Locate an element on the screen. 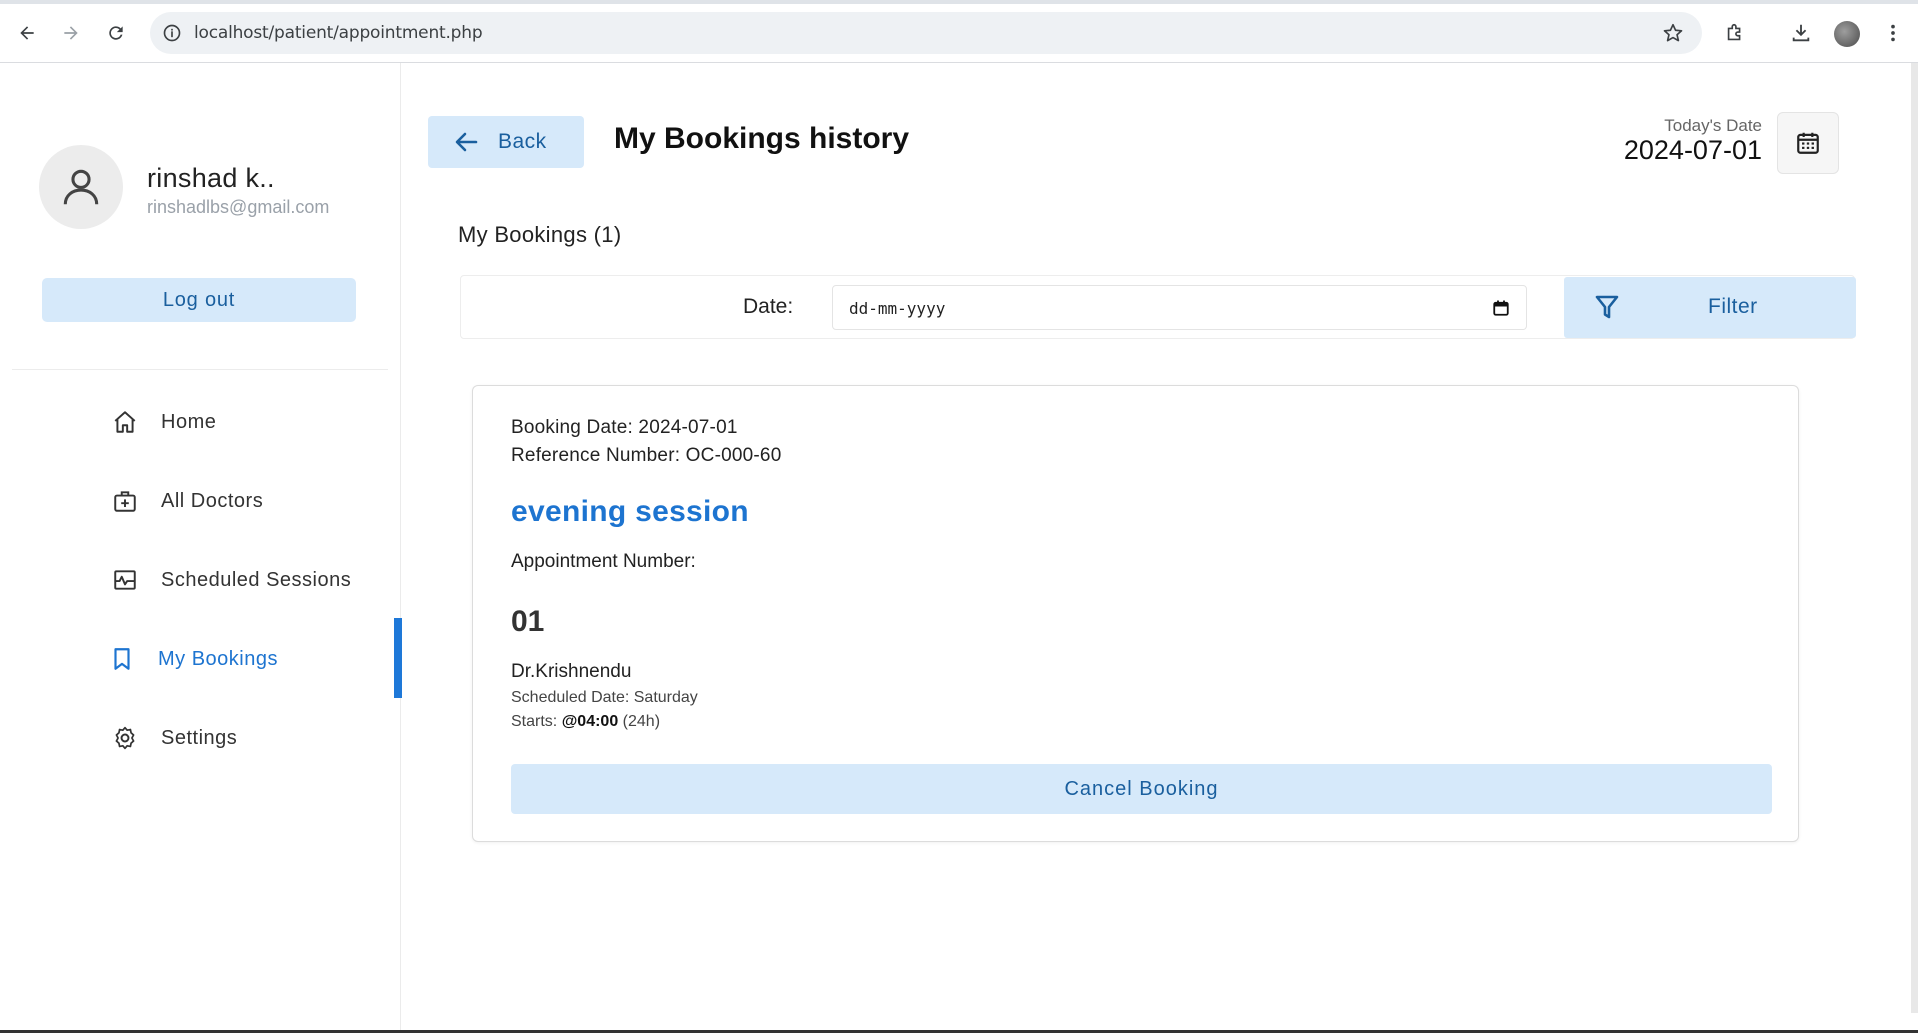 The height and width of the screenshot is (1033, 1918). sidebar-divider is located at coordinates (200, 369).